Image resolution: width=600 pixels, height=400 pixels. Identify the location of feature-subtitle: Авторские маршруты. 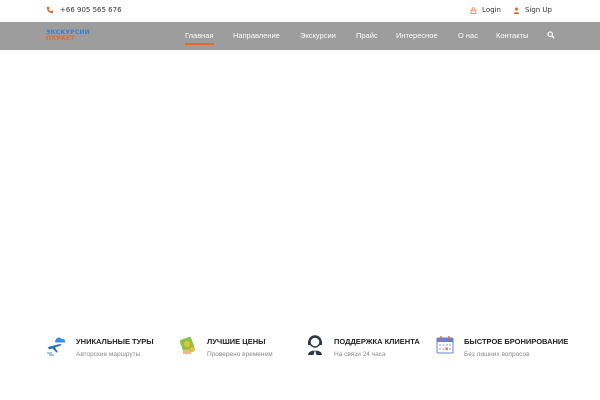
(108, 354).